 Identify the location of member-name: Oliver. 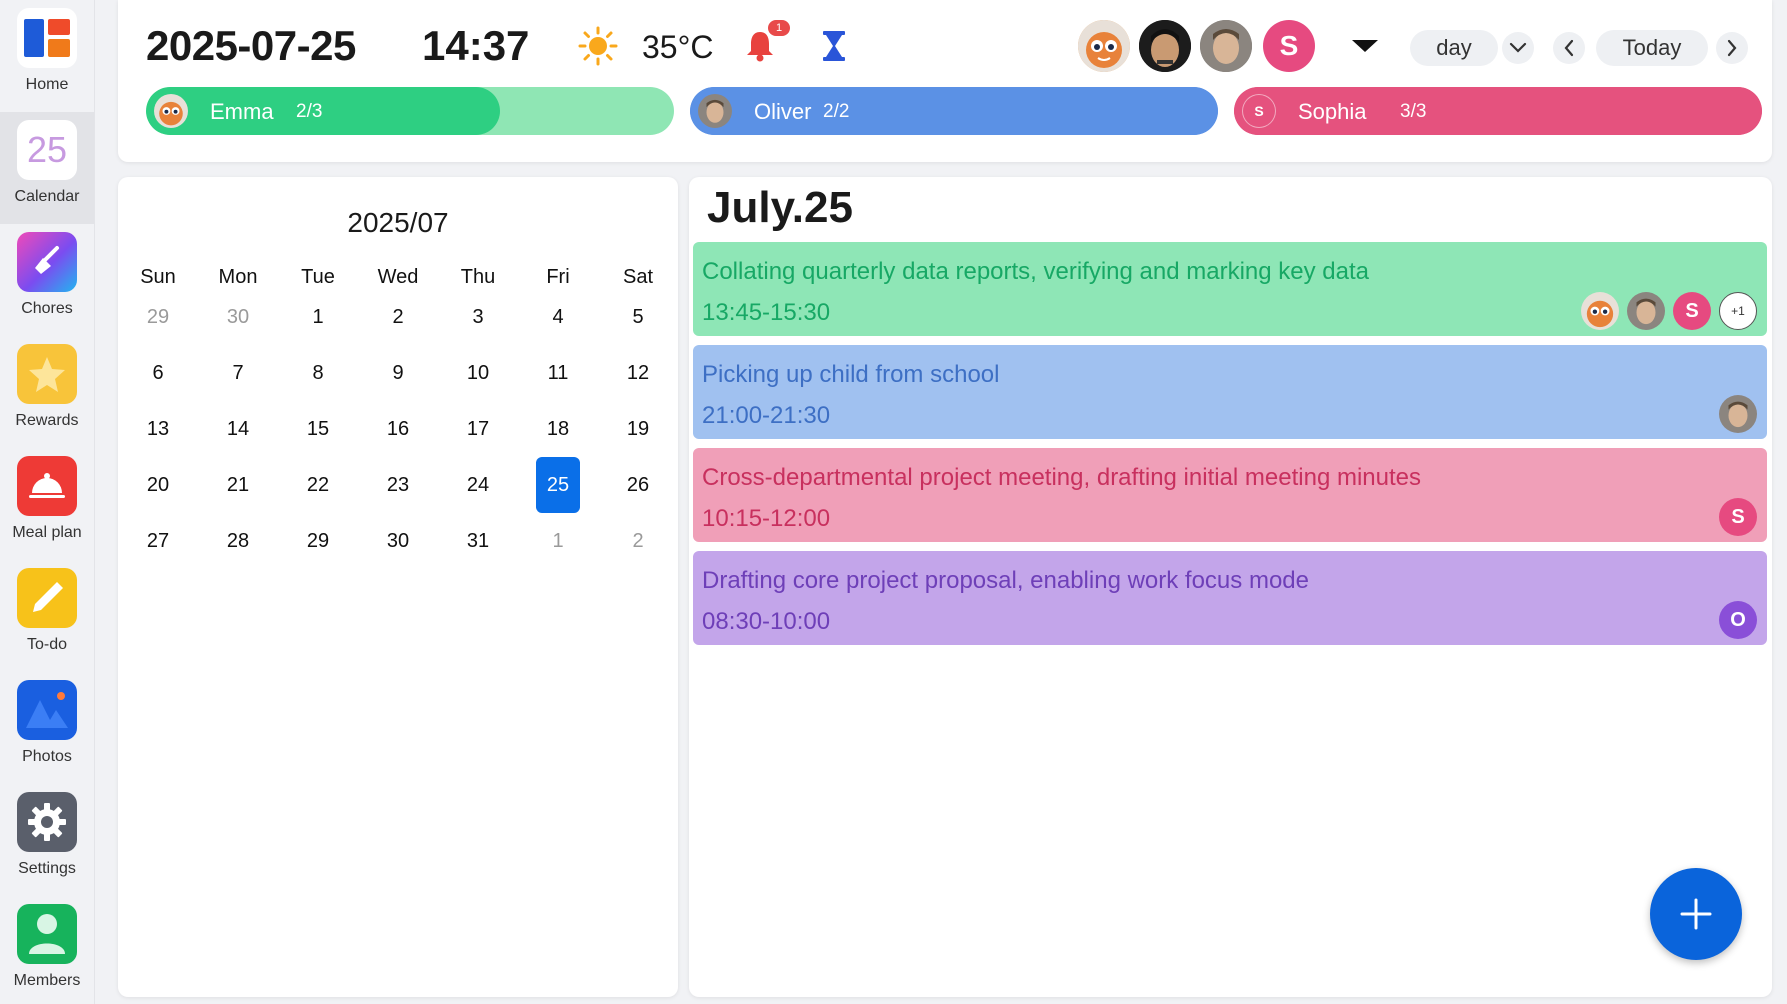
(783, 111).